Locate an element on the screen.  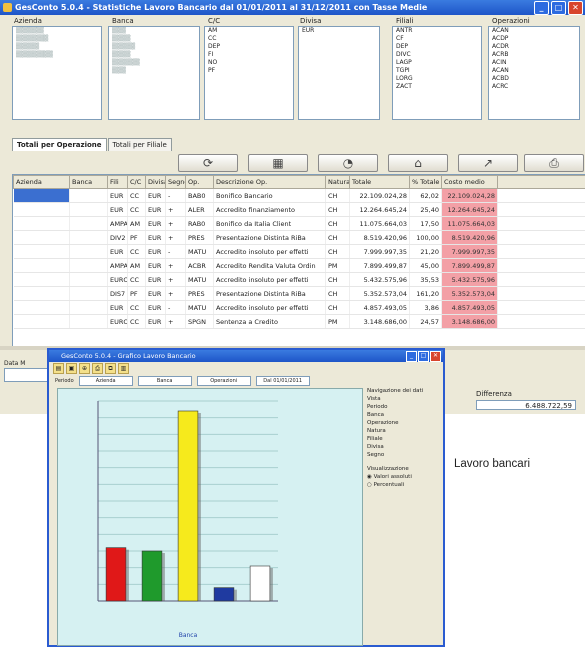
option-item: Natura is located at coordinates (404, 431).